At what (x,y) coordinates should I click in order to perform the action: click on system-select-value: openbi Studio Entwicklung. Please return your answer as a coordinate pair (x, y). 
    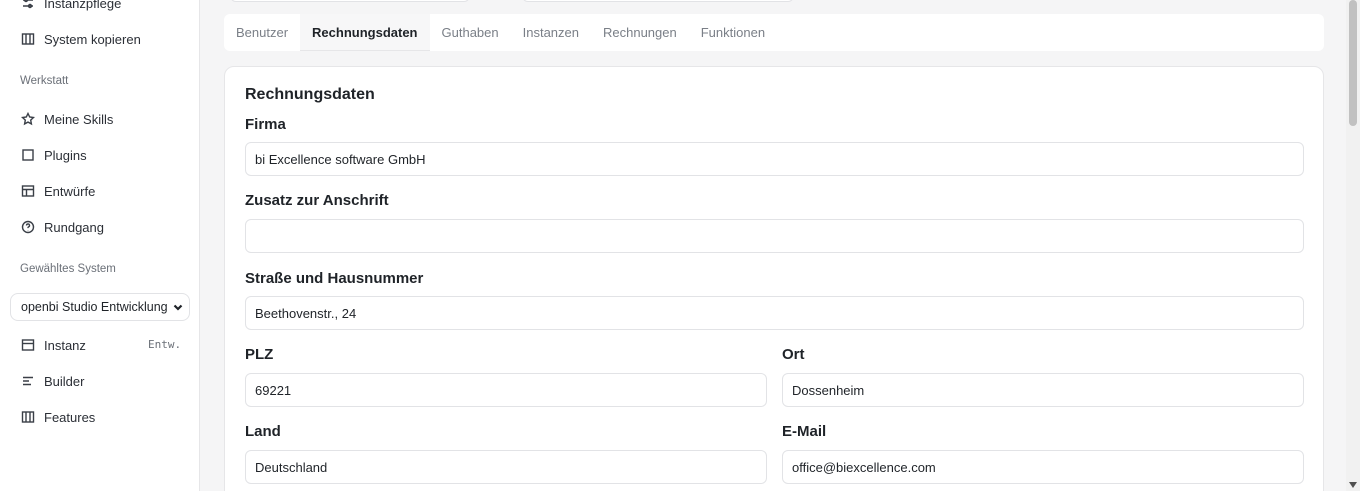
    Looking at the image, I should click on (94, 307).